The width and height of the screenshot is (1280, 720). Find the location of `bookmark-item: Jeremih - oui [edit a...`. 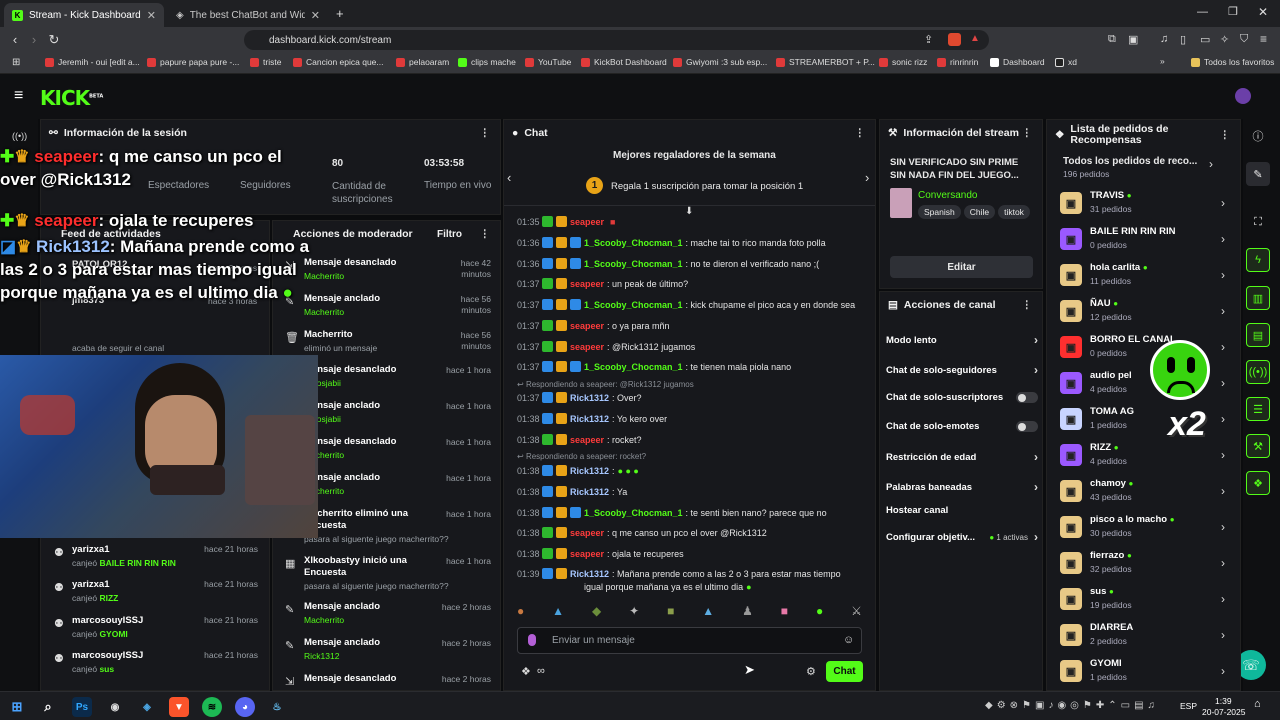

bookmark-item: Jeremih - oui [edit a... is located at coordinates (92, 62).